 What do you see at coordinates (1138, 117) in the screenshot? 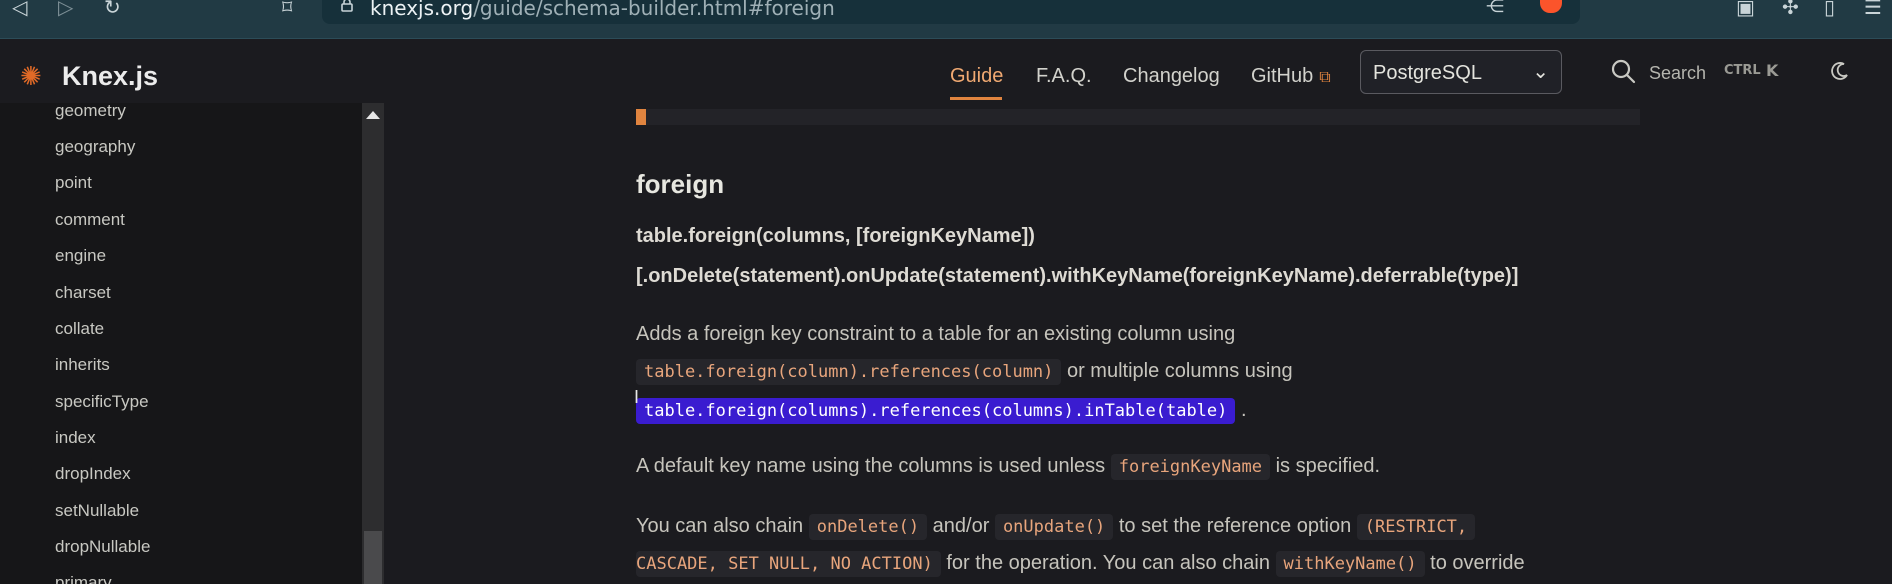
I see `code-block` at bounding box center [1138, 117].